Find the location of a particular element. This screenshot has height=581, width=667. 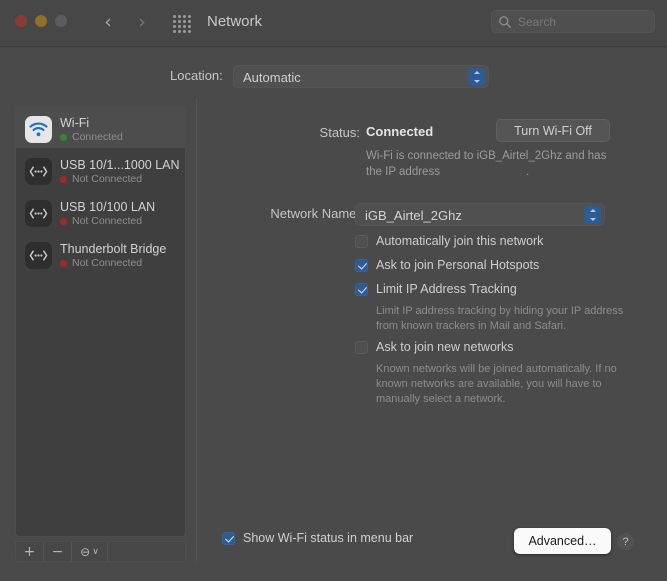

status-label: Status: is located at coordinates (339, 132).